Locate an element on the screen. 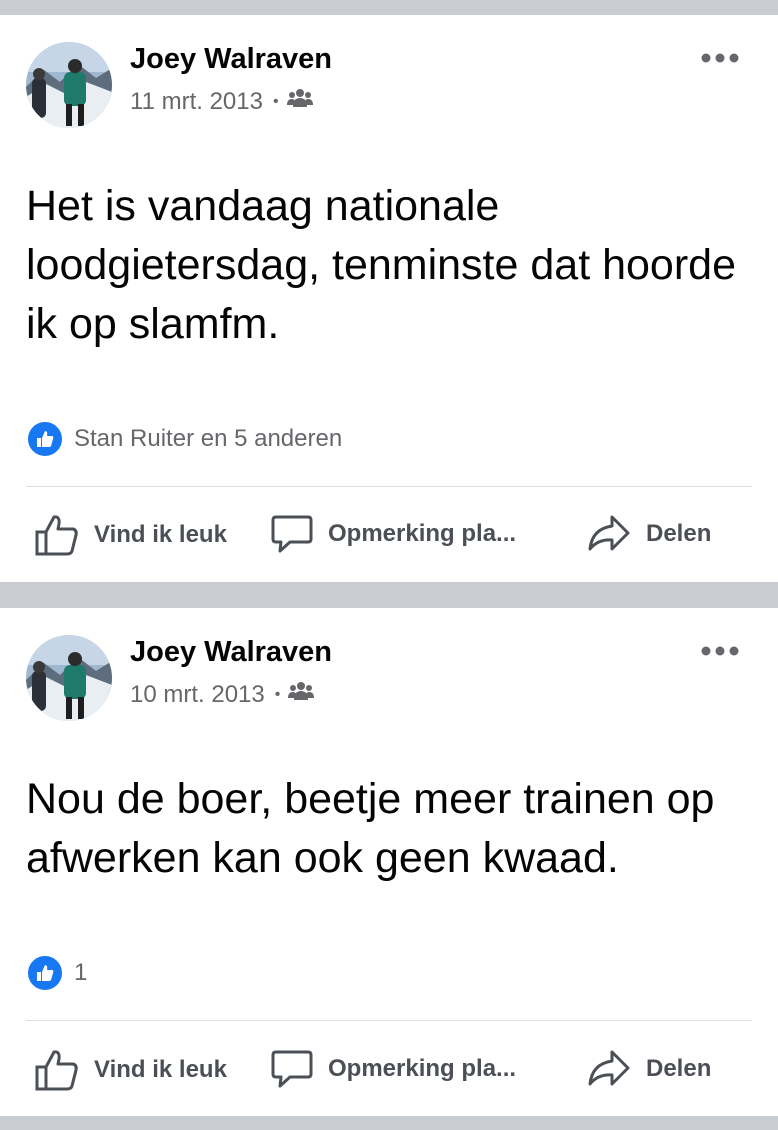  post-date: 10 mrt. 2013 is located at coordinates (197, 695).